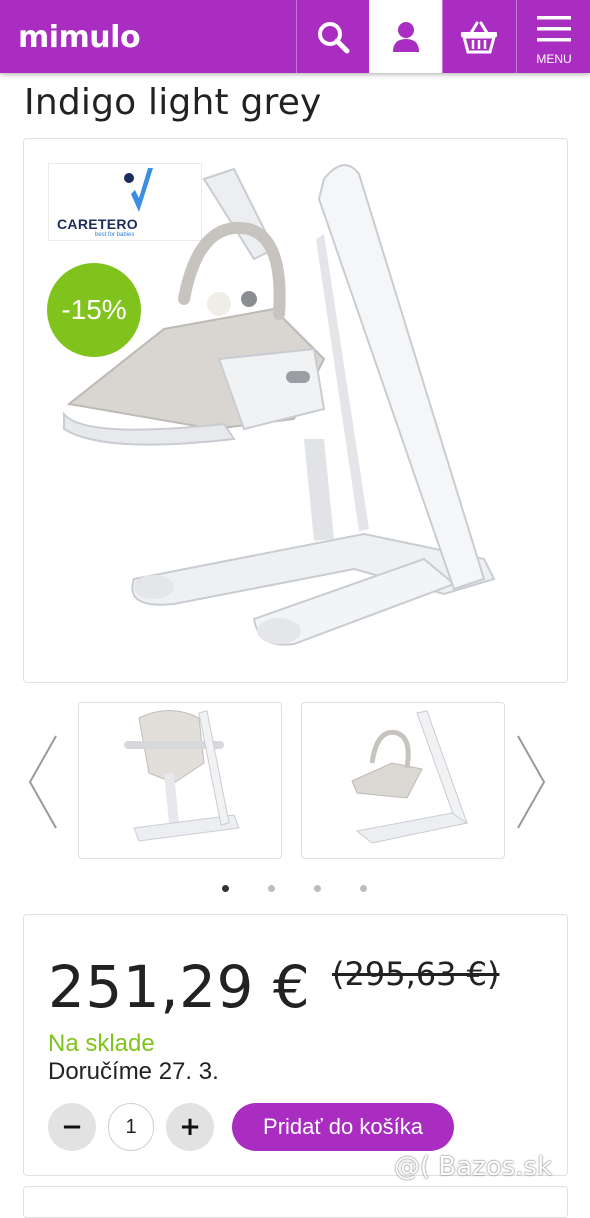 The width and height of the screenshot is (590, 1218). I want to click on hamburger-icon, so click(554, 28).